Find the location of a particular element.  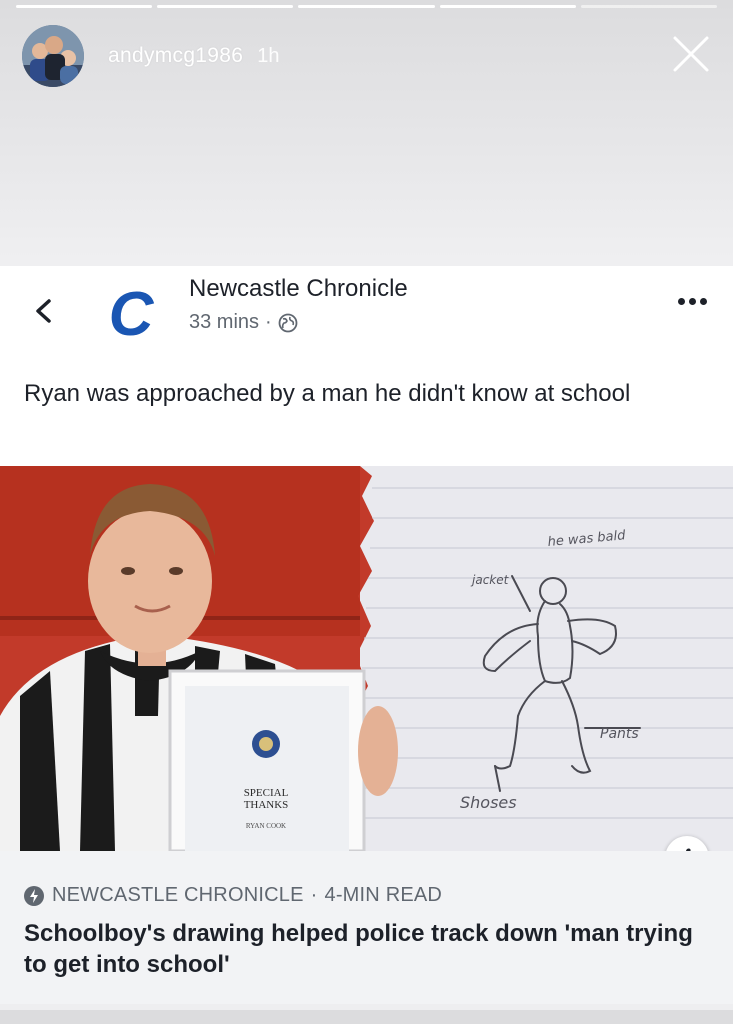

close-icon is located at coordinates (691, 54).